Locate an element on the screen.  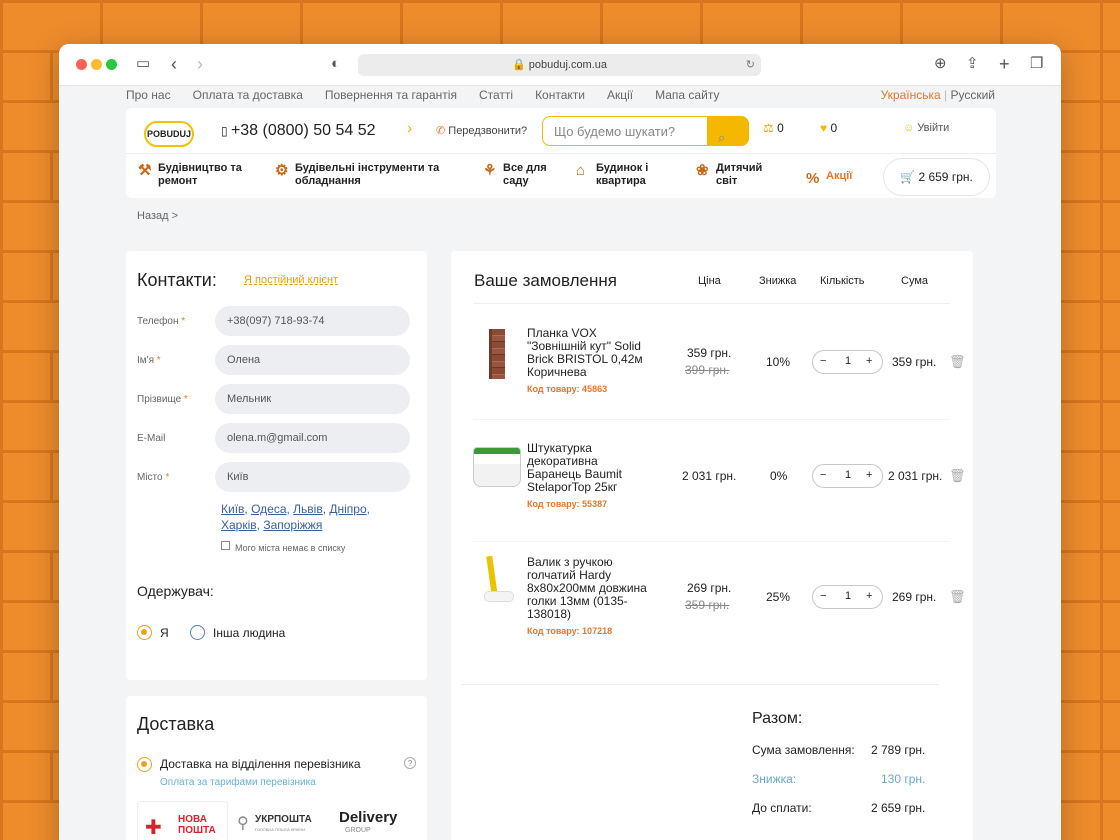
close-window-button is located at coordinates (81, 64).